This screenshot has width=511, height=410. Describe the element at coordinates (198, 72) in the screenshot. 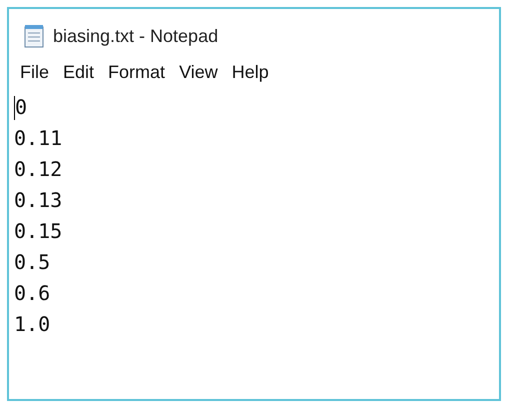

I see `menu-item: View` at that location.